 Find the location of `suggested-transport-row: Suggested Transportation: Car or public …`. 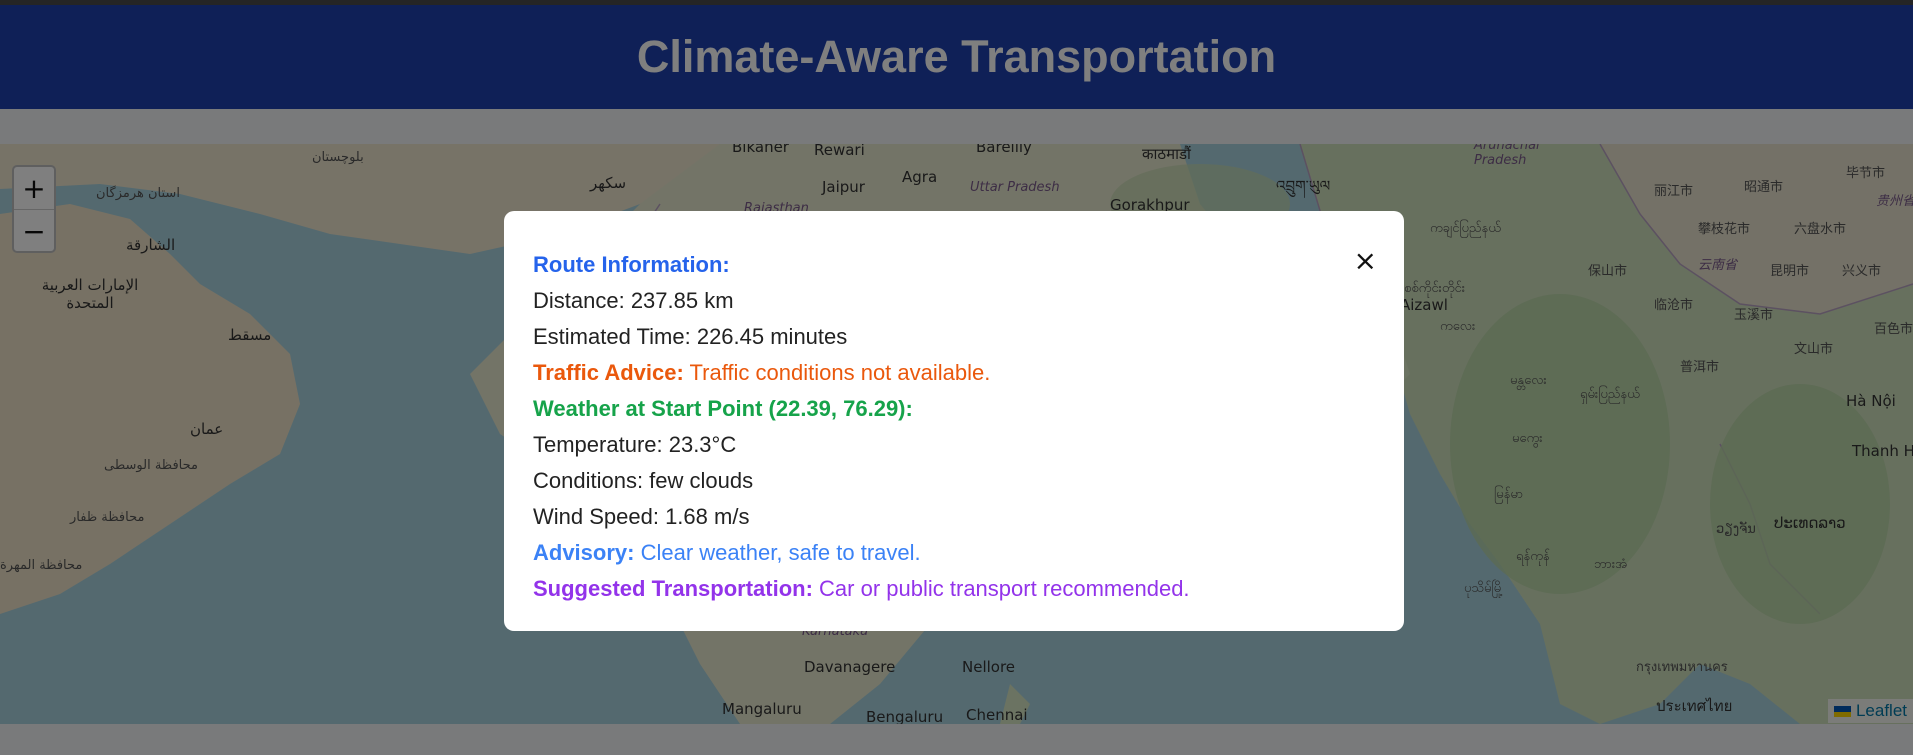

suggested-transport-row: Suggested Transportation: Car or public … is located at coordinates (954, 589).